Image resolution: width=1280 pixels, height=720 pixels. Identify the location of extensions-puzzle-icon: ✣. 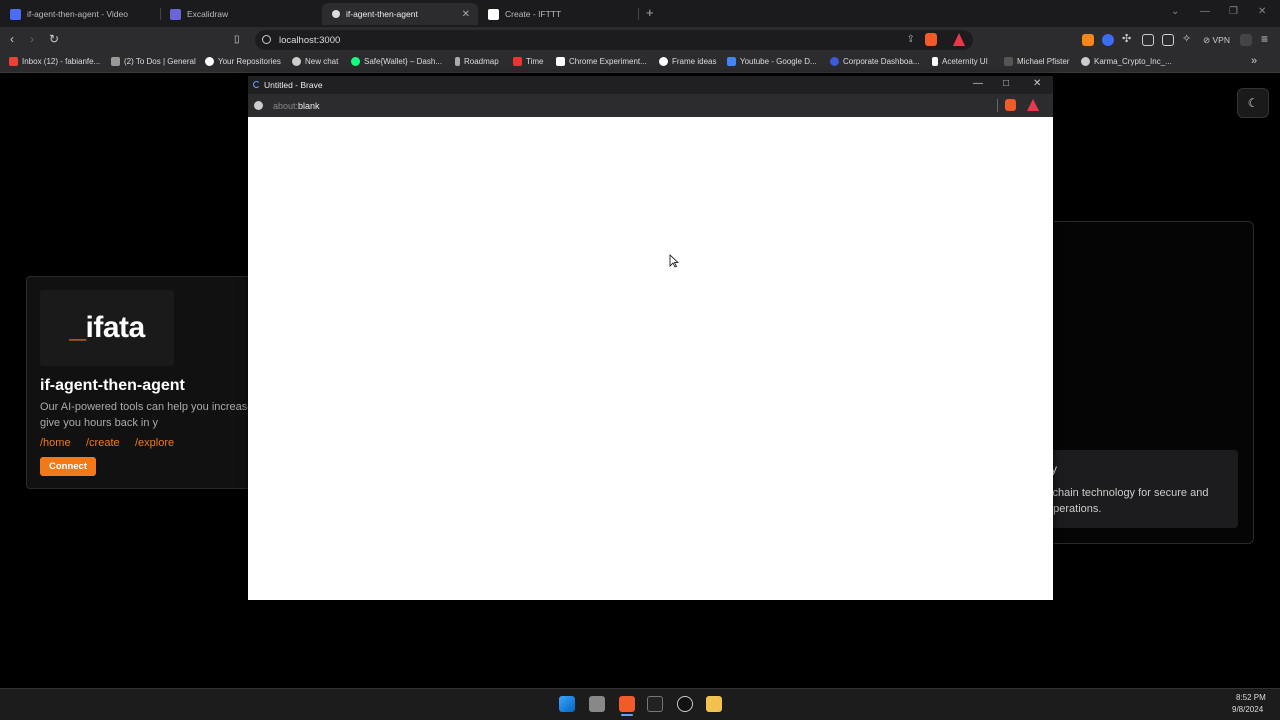
(1126, 38).